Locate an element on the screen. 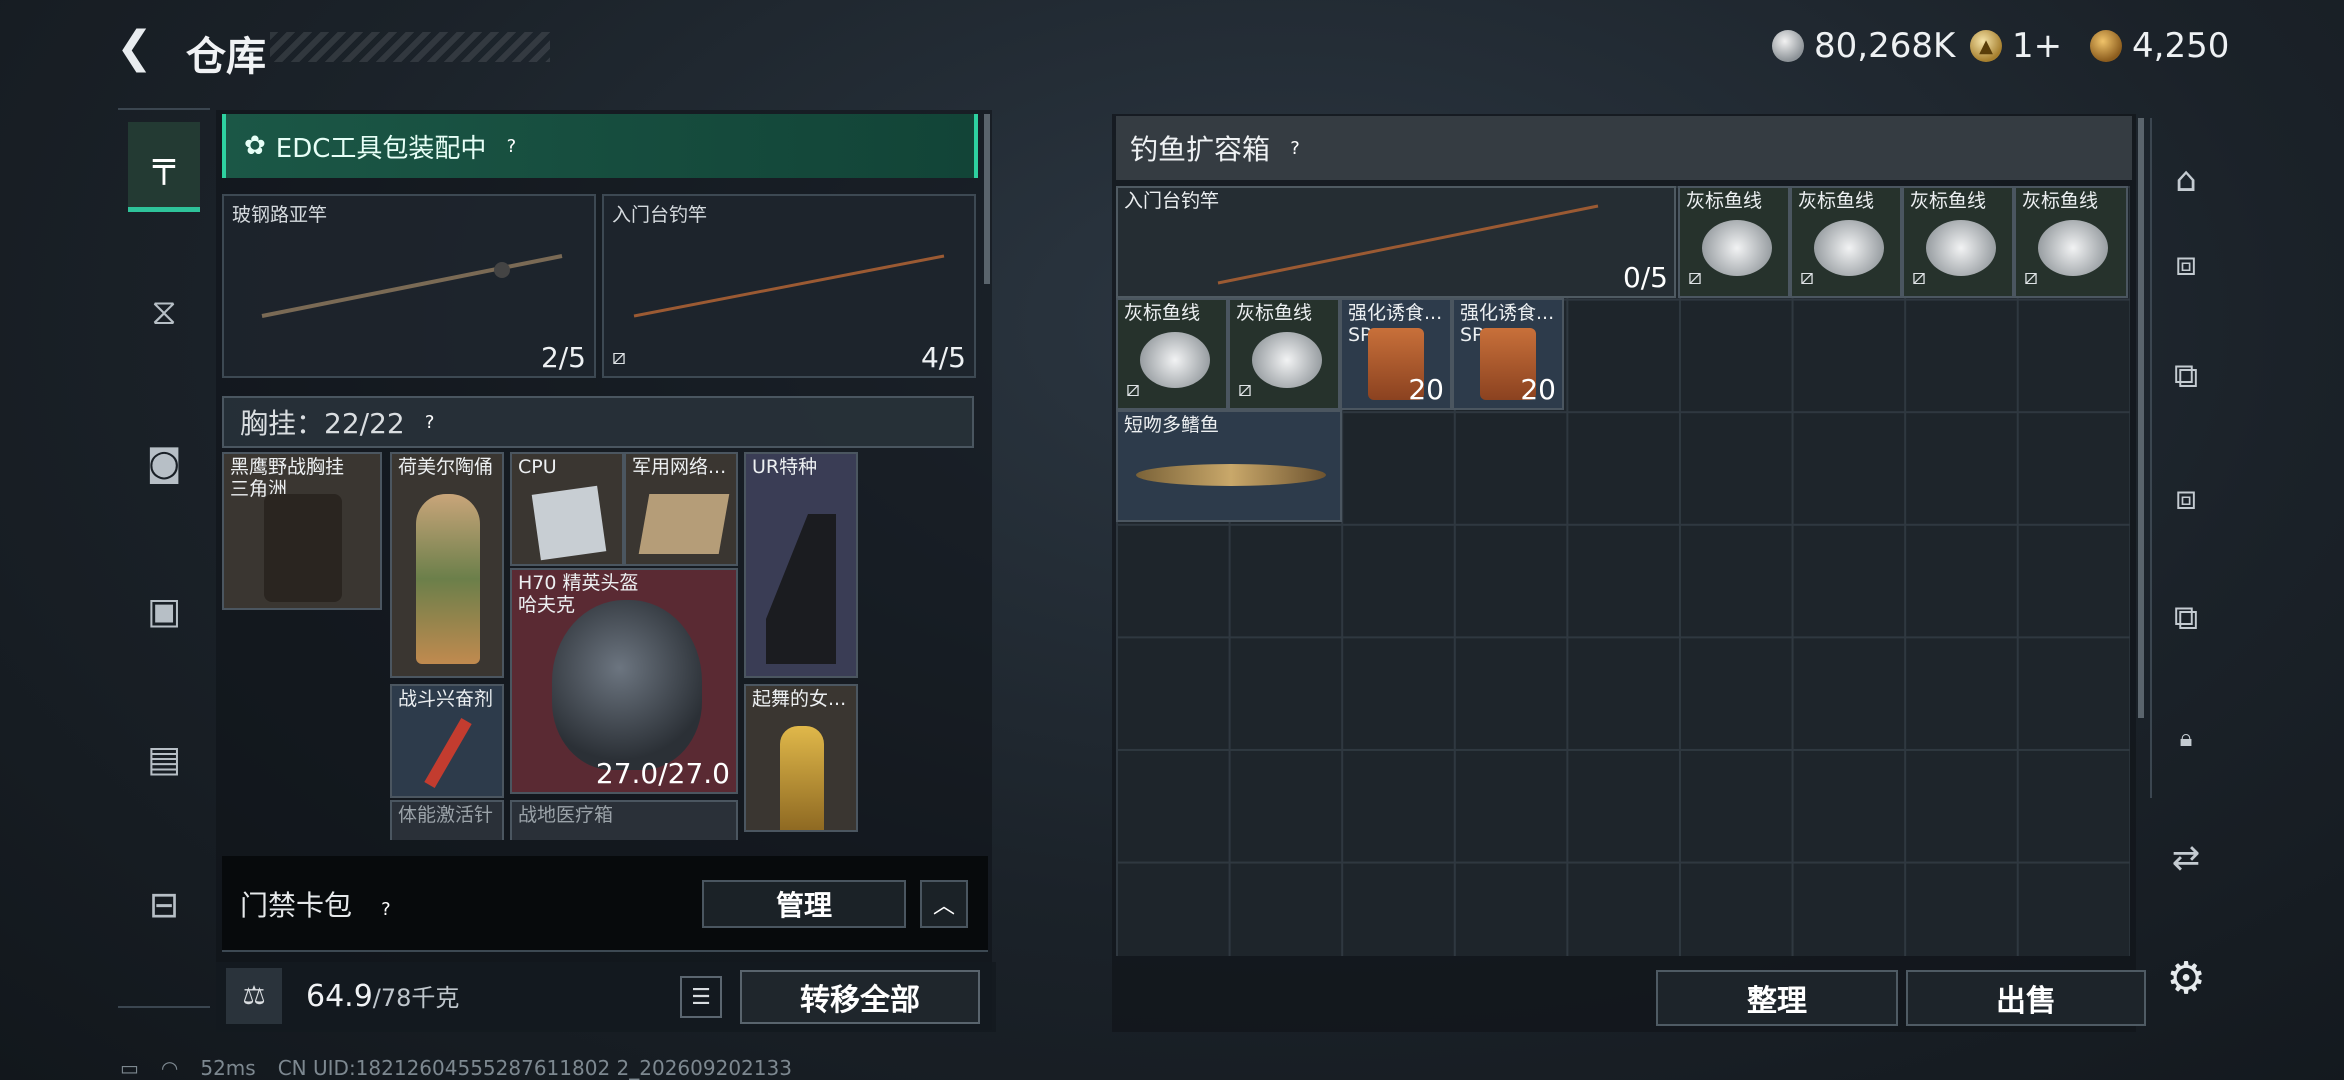 This screenshot has height=1080, width=2344. gold-ticket-icon: ▲ is located at coordinates (1986, 46).